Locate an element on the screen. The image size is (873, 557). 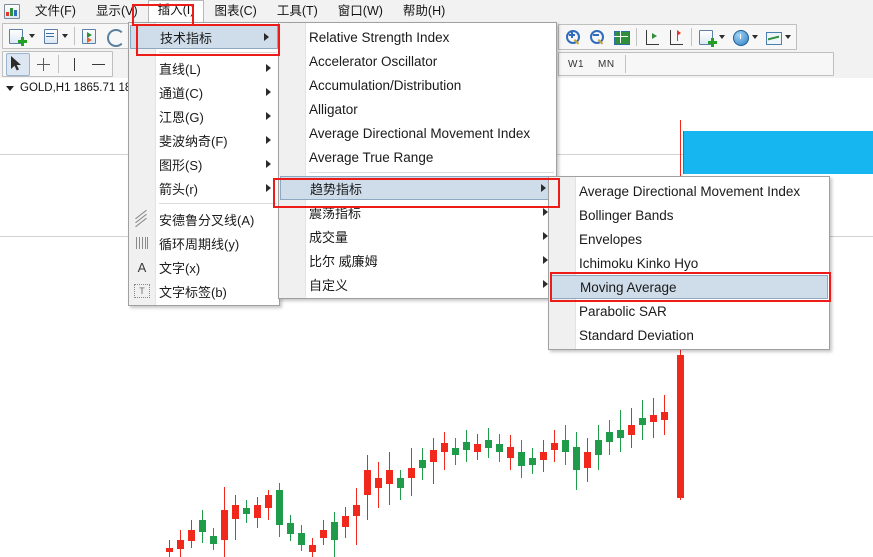
indicators-button is located at coordinates (773, 37).